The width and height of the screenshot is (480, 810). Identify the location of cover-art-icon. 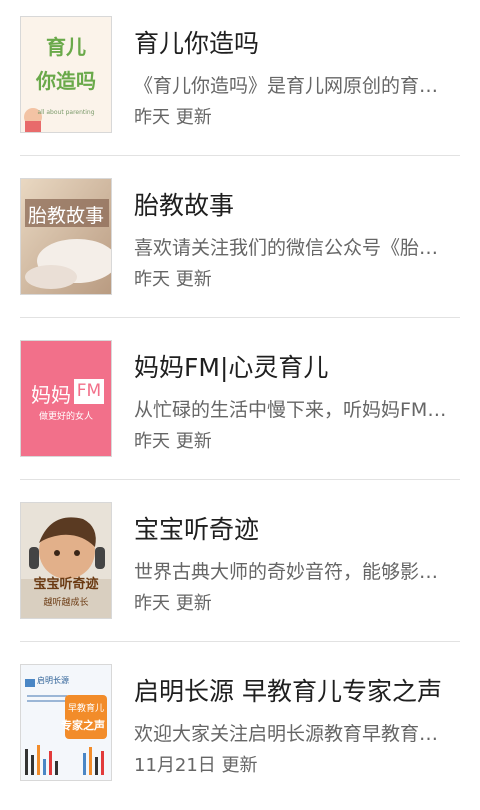
(66, 236).